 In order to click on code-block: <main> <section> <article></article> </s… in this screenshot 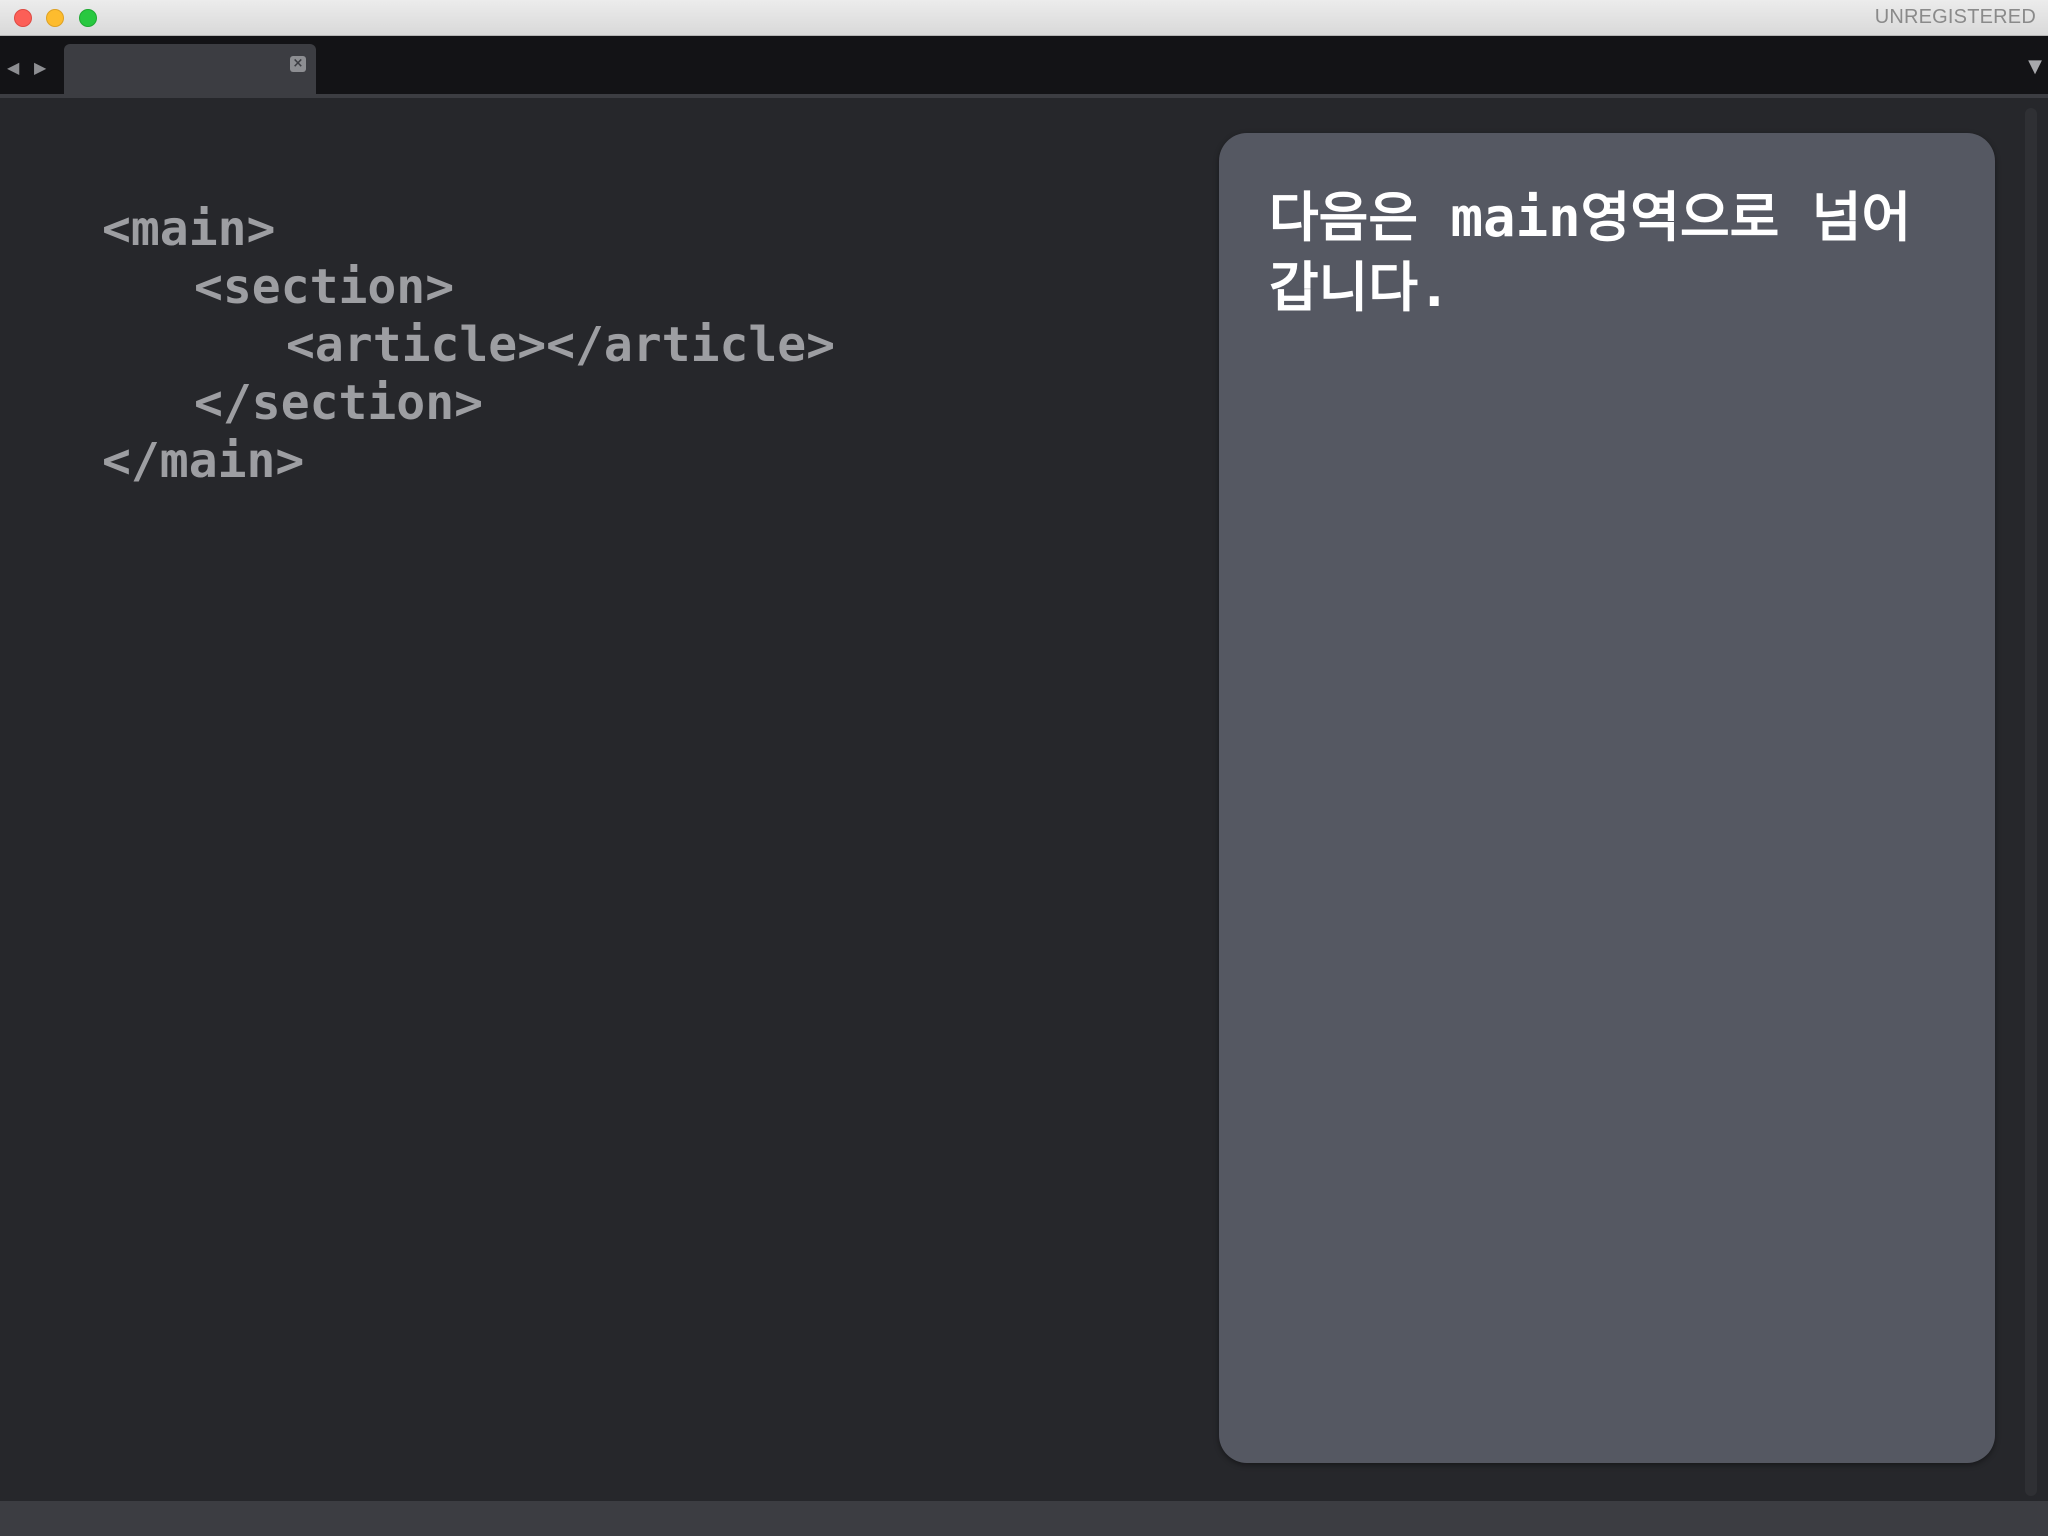, I will do `click(468, 345)`.